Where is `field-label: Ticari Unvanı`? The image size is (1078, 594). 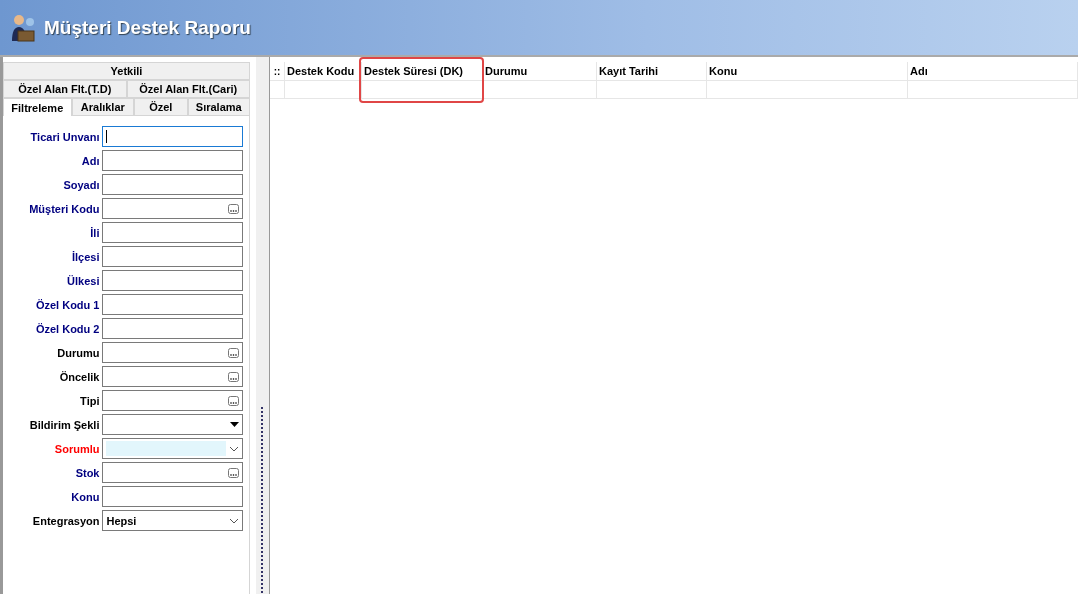
field-label: Ticari Unvanı is located at coordinates (64, 136).